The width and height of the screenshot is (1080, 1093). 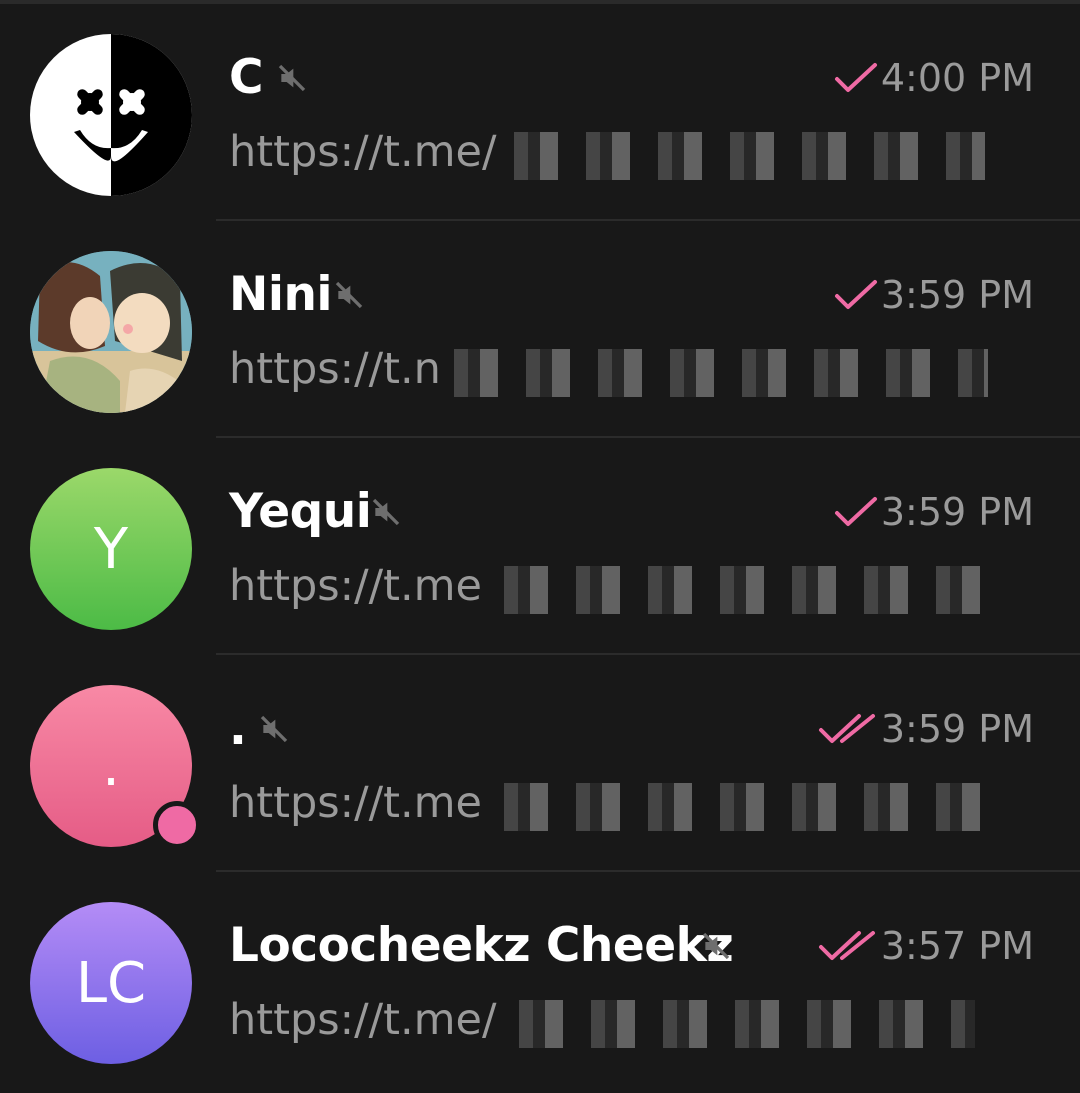 What do you see at coordinates (238, 728) in the screenshot?
I see `chat-name: .` at bounding box center [238, 728].